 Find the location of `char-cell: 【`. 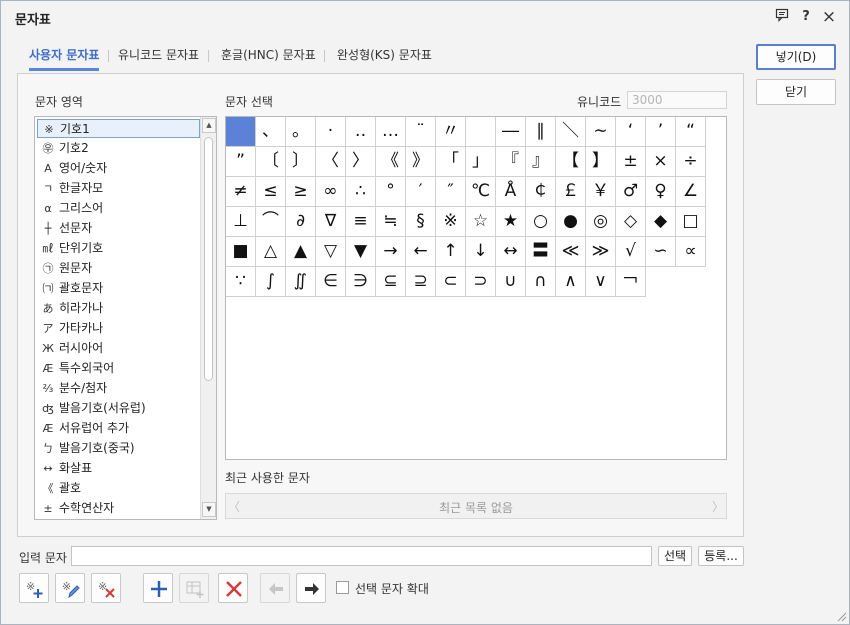

char-cell: 【 is located at coordinates (571, 162).